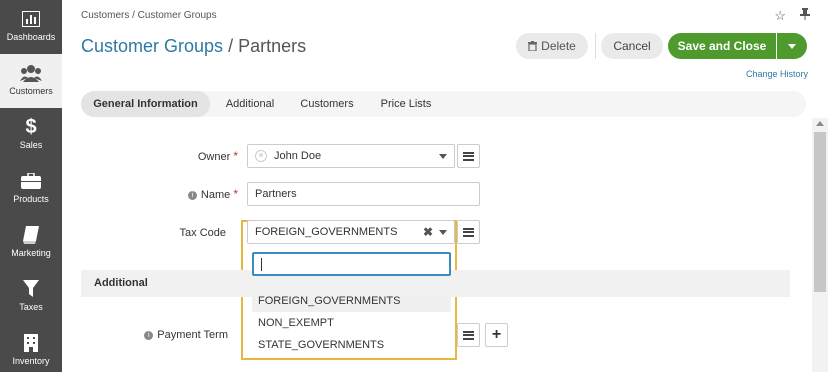 This screenshot has height=372, width=828. What do you see at coordinates (217, 156) in the screenshot?
I see `owner-label: Owner *` at bounding box center [217, 156].